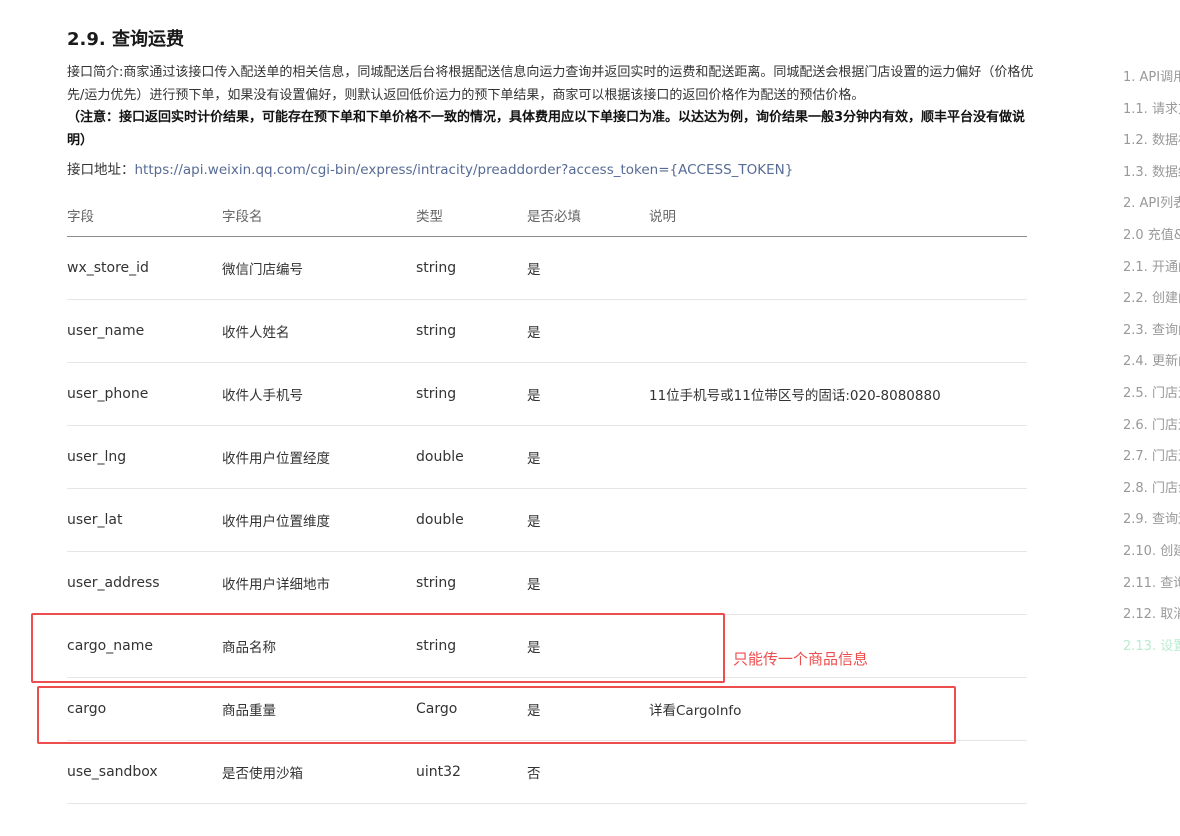 This screenshot has height=836, width=1180. What do you see at coordinates (319, 520) in the screenshot?
I see `cell-field-name: 收件用户位置维度` at bounding box center [319, 520].